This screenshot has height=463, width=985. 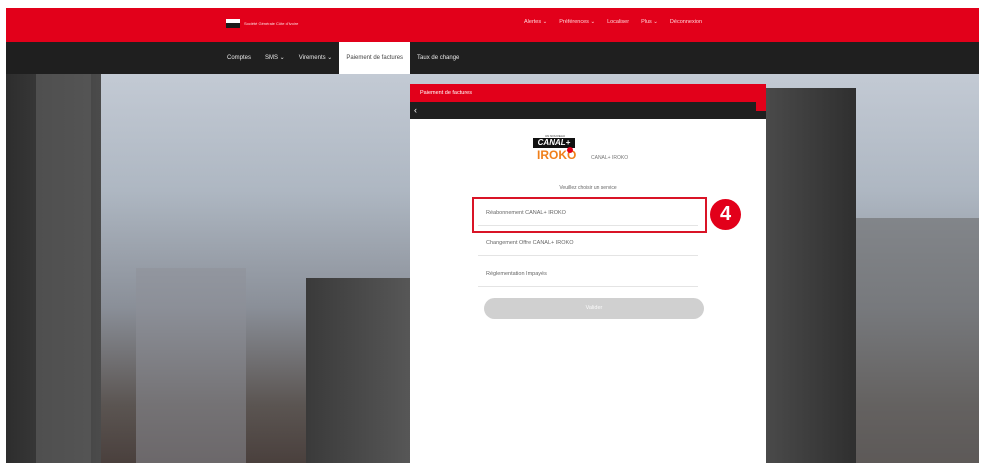 What do you see at coordinates (649, 22) in the screenshot?
I see `menu-plus: Plus ⌄` at bounding box center [649, 22].